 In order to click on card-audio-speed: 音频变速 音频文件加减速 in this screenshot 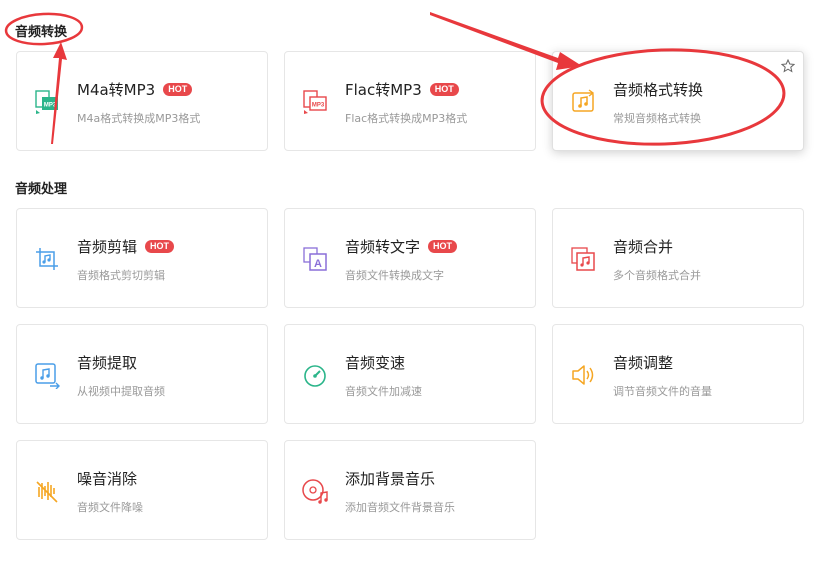, I will do `click(410, 374)`.